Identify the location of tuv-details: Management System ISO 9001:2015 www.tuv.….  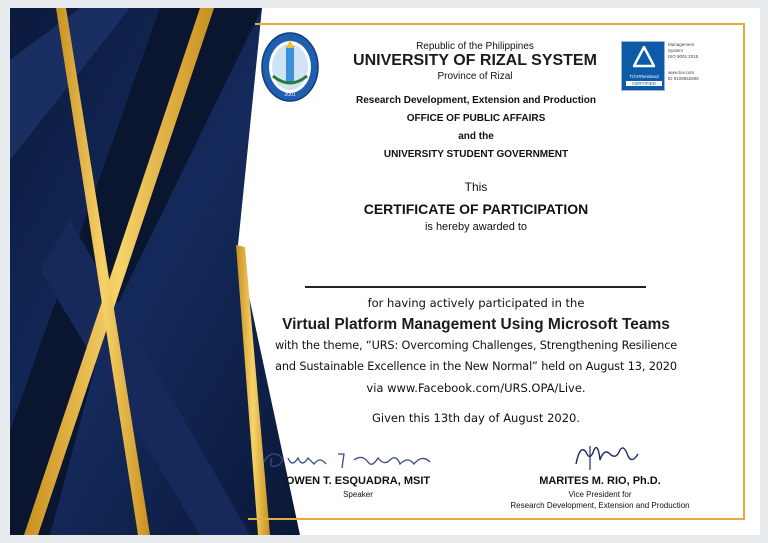
(689, 62).